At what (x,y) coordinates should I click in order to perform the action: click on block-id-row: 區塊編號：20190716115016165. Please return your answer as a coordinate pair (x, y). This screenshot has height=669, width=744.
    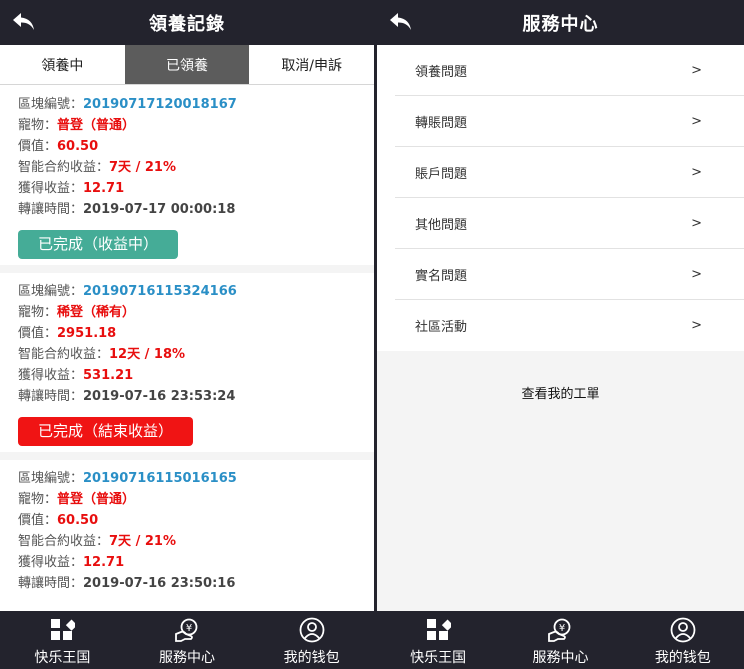
    Looking at the image, I should click on (187, 478).